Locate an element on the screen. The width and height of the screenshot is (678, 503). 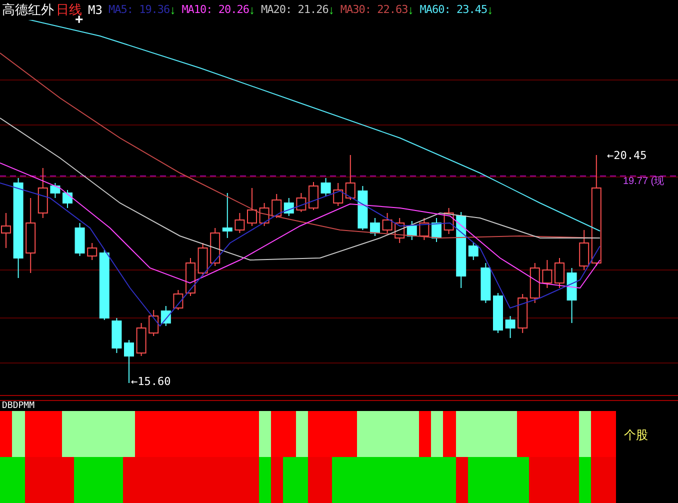
indicator-title: DBDPMM is located at coordinates (18, 406).